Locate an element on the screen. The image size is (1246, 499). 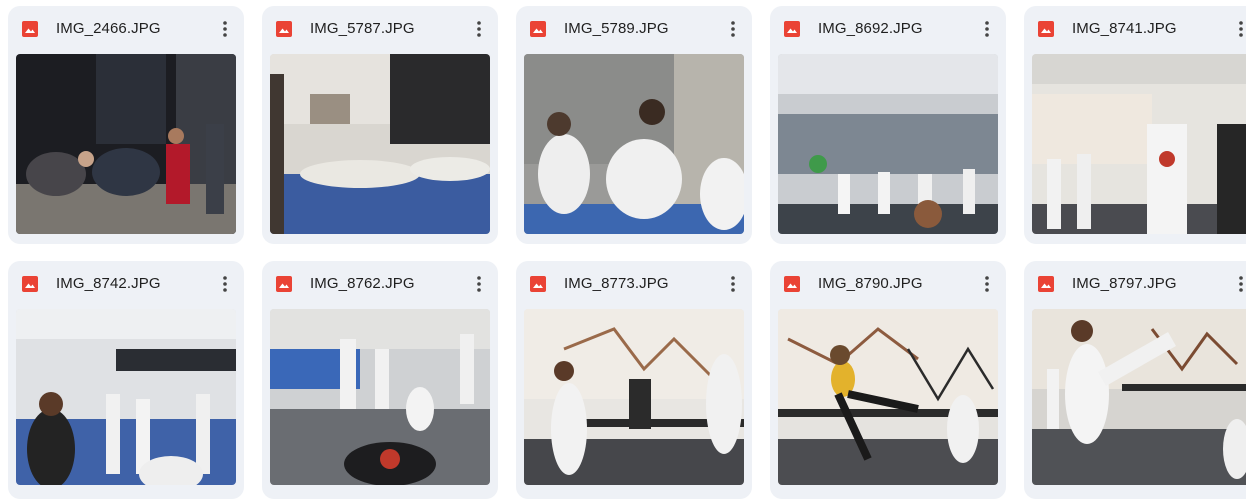
file-card-header: IMG_8692.JPG is located at coordinates (888, 29).